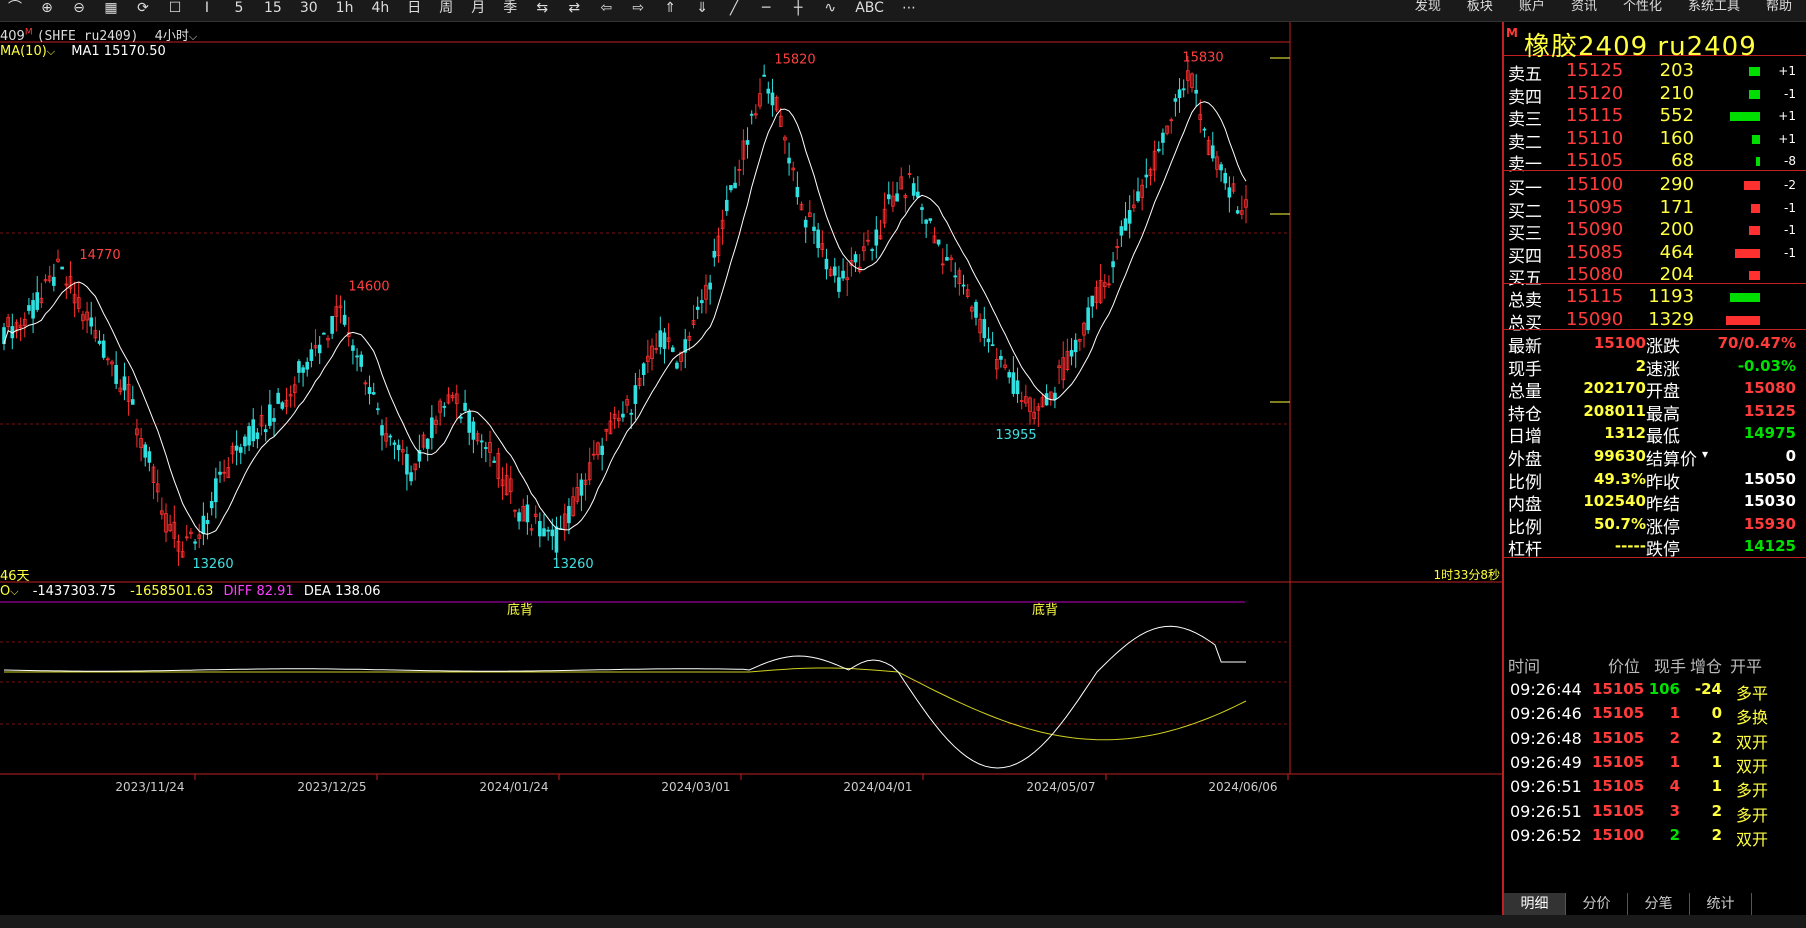 The height and width of the screenshot is (928, 1806). I want to click on toolbar-tool-icon: ⊖, so click(79, 8).